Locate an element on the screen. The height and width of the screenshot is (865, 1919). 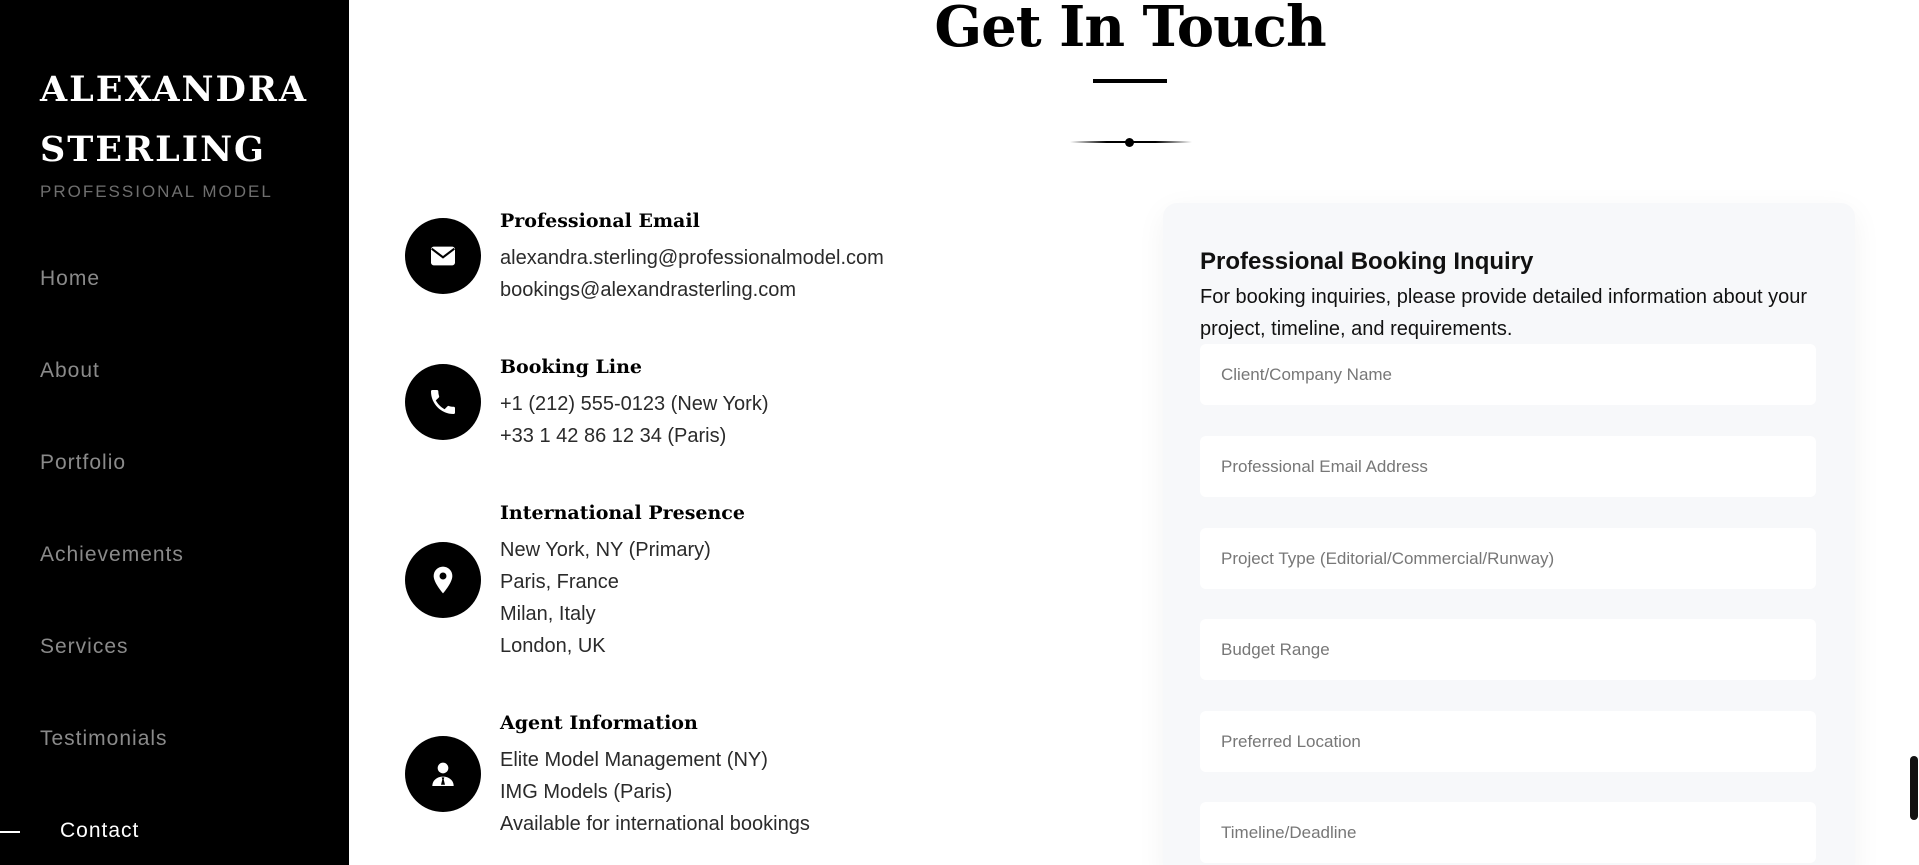
contact-info-line: London, UK is located at coordinates (553, 646).